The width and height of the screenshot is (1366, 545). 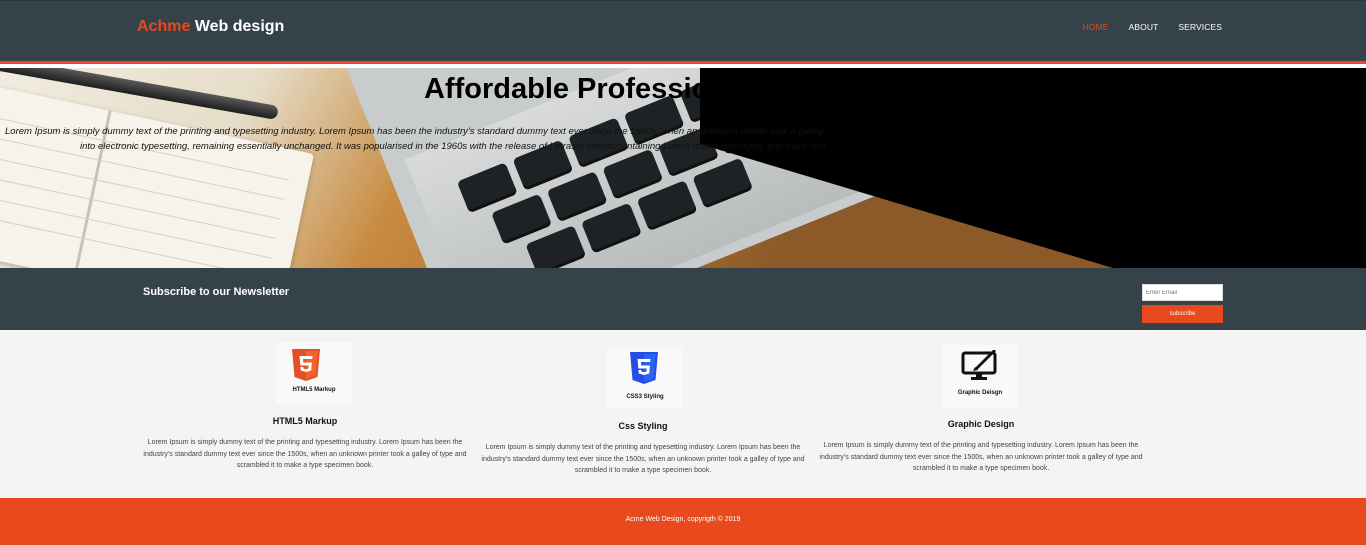 What do you see at coordinates (164, 26) in the screenshot?
I see `logo-highlight: Achme` at bounding box center [164, 26].